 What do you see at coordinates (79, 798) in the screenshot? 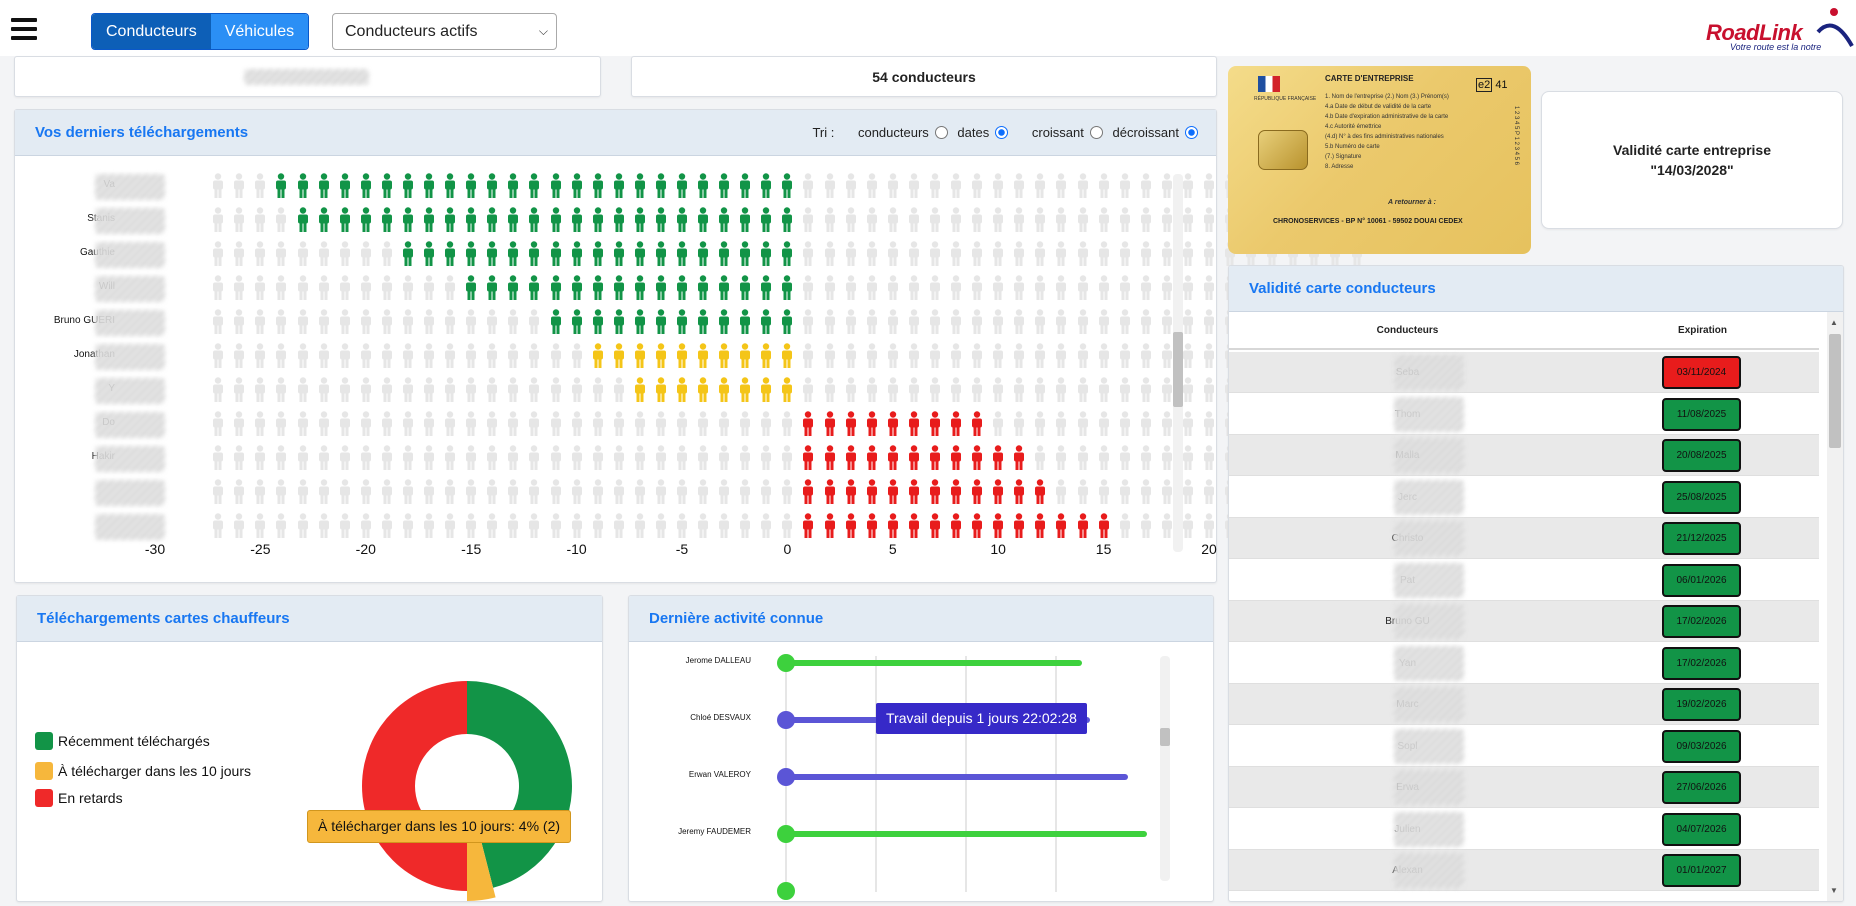
I see `legend-late: En retards` at bounding box center [79, 798].